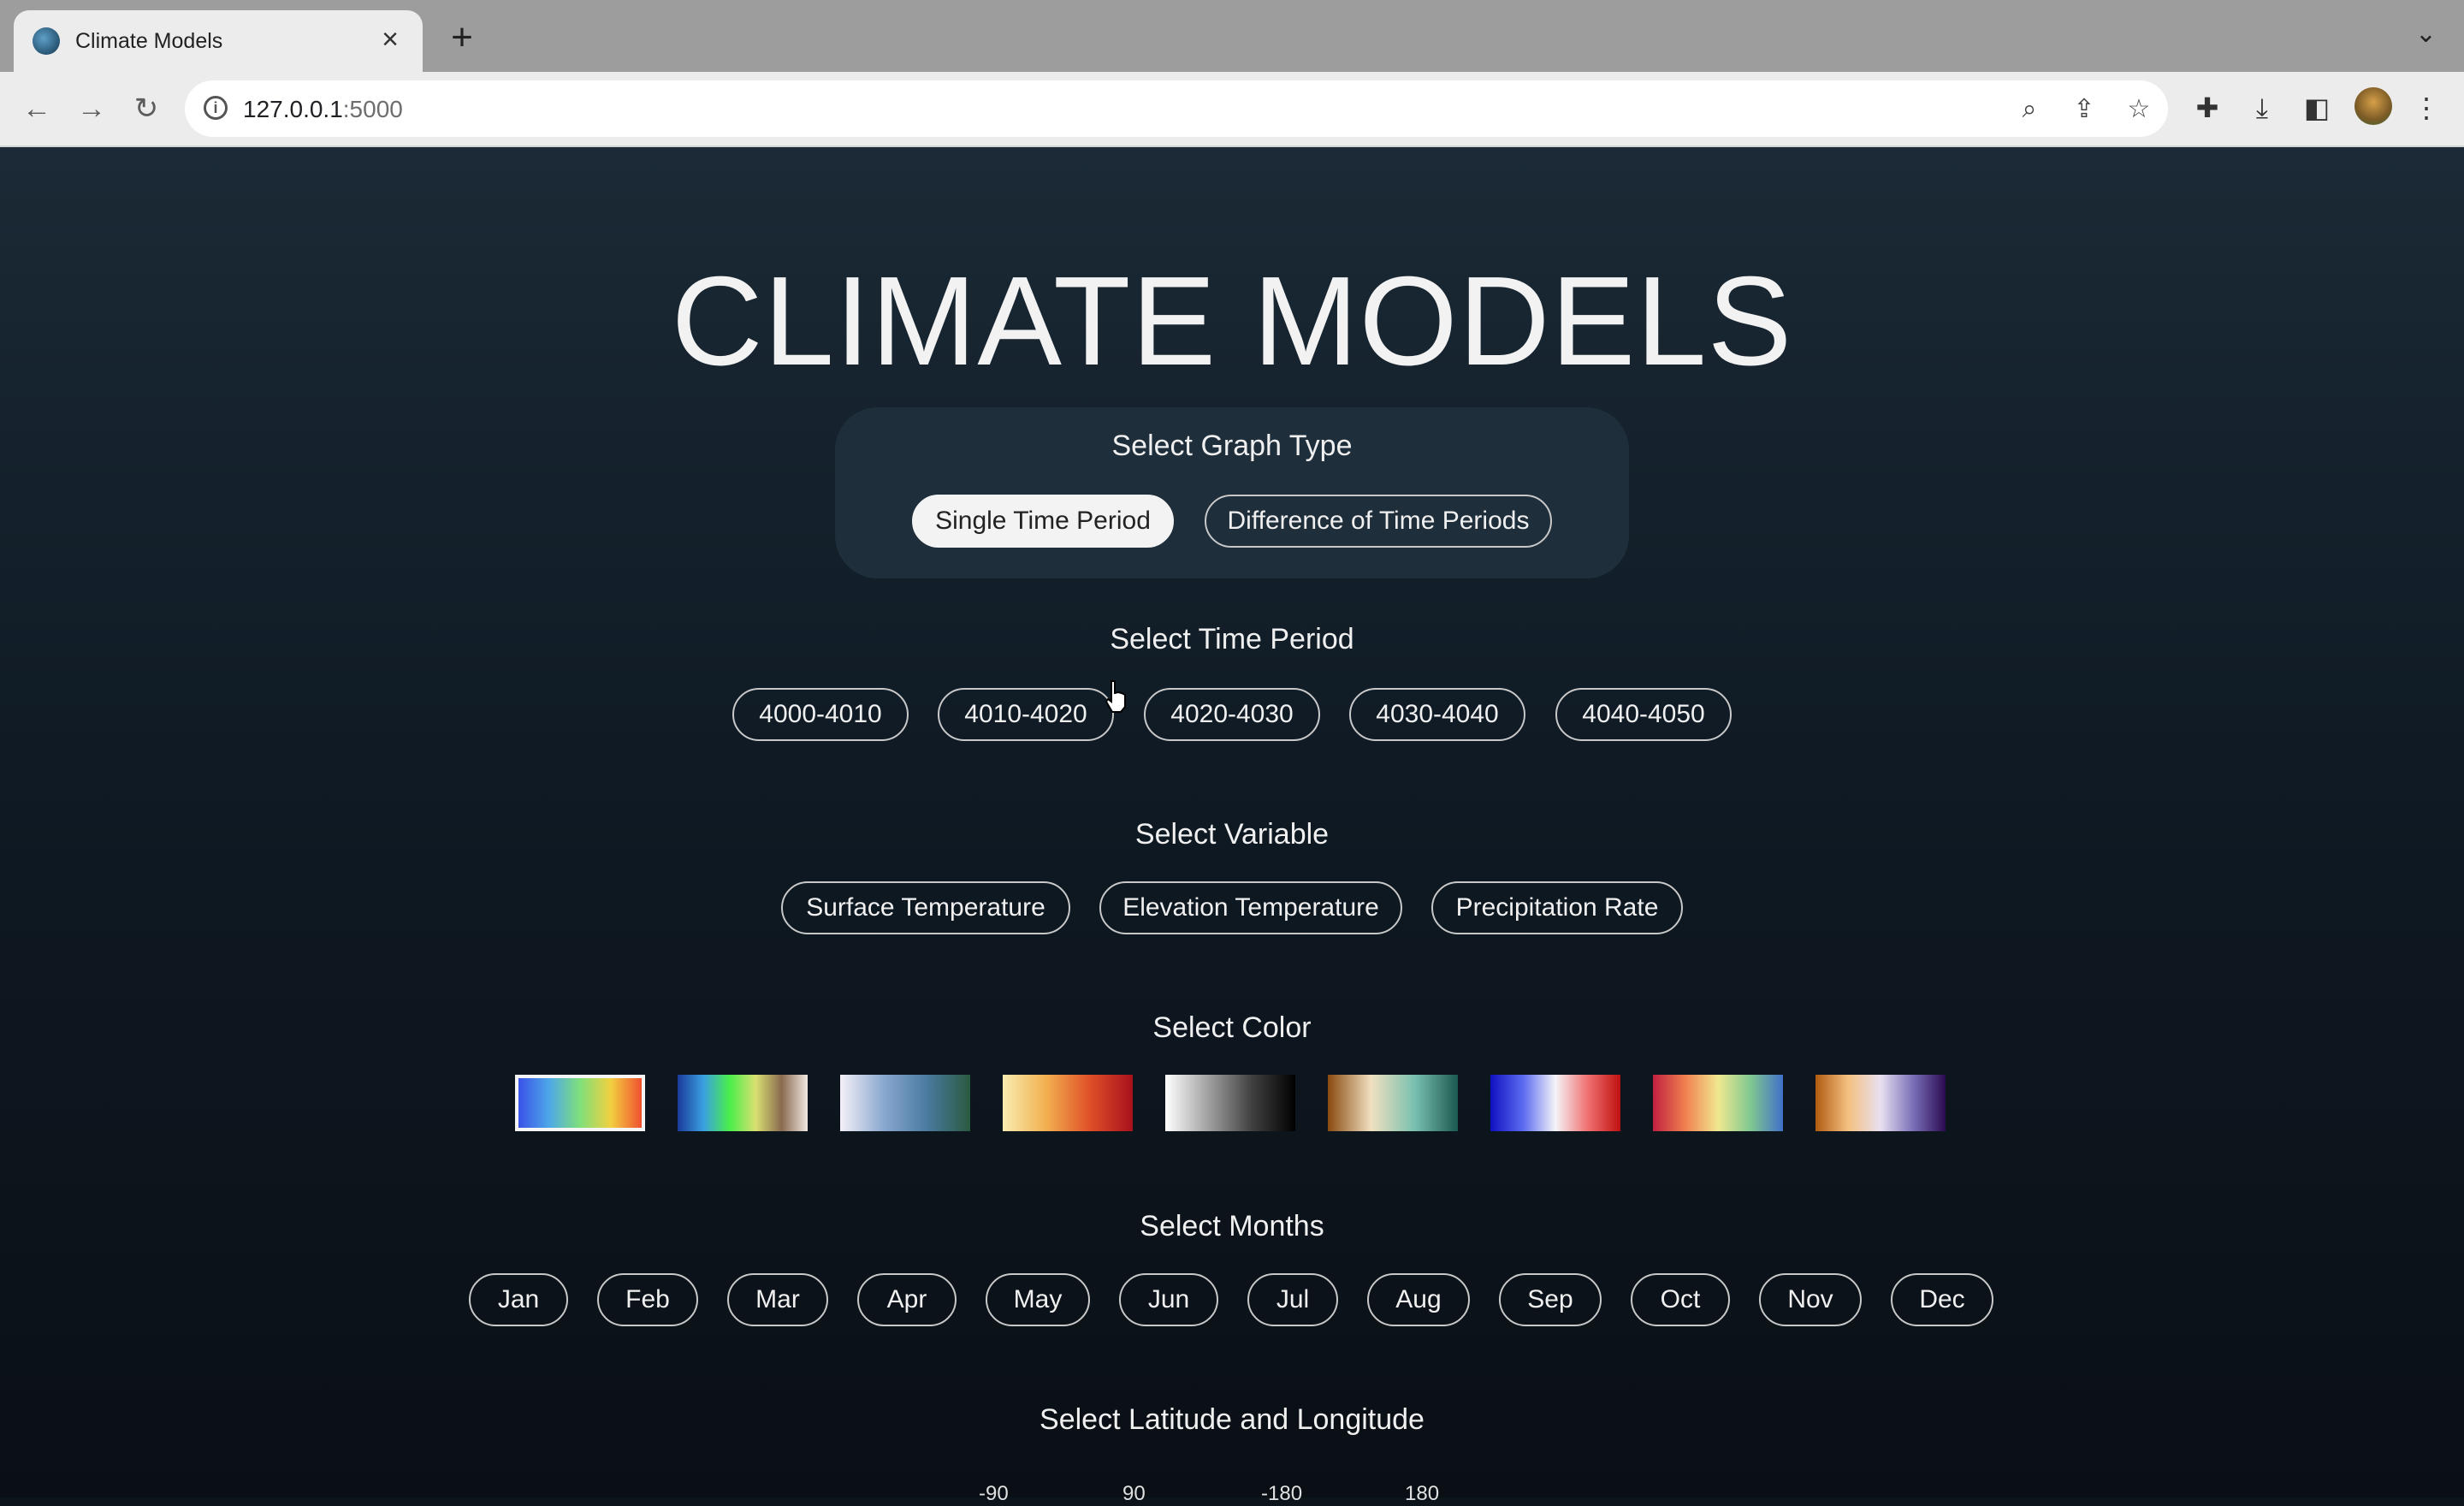 Image resolution: width=2464 pixels, height=1506 pixels. What do you see at coordinates (1378, 522) in the screenshot?
I see `difference-of-time-periods-button: Difference of Time Periods` at bounding box center [1378, 522].